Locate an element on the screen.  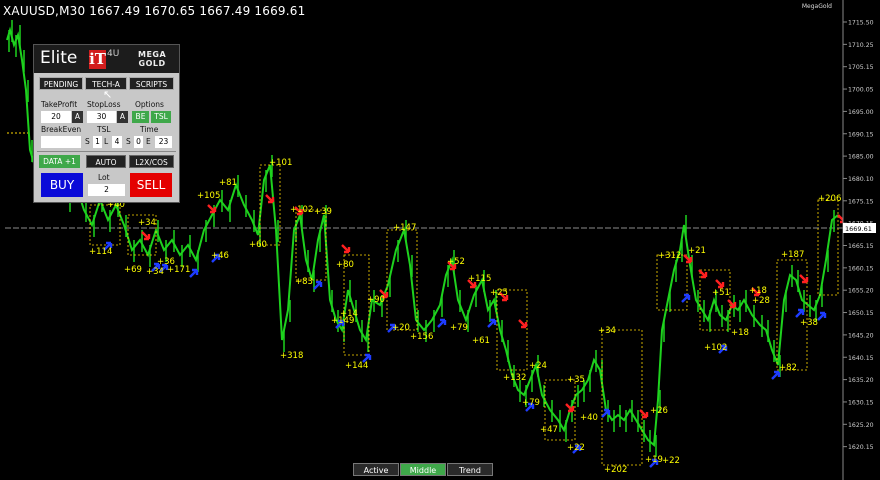
logo-bar: Elite iT 4U MEGA GOLD is located at coordinates (106, 59).